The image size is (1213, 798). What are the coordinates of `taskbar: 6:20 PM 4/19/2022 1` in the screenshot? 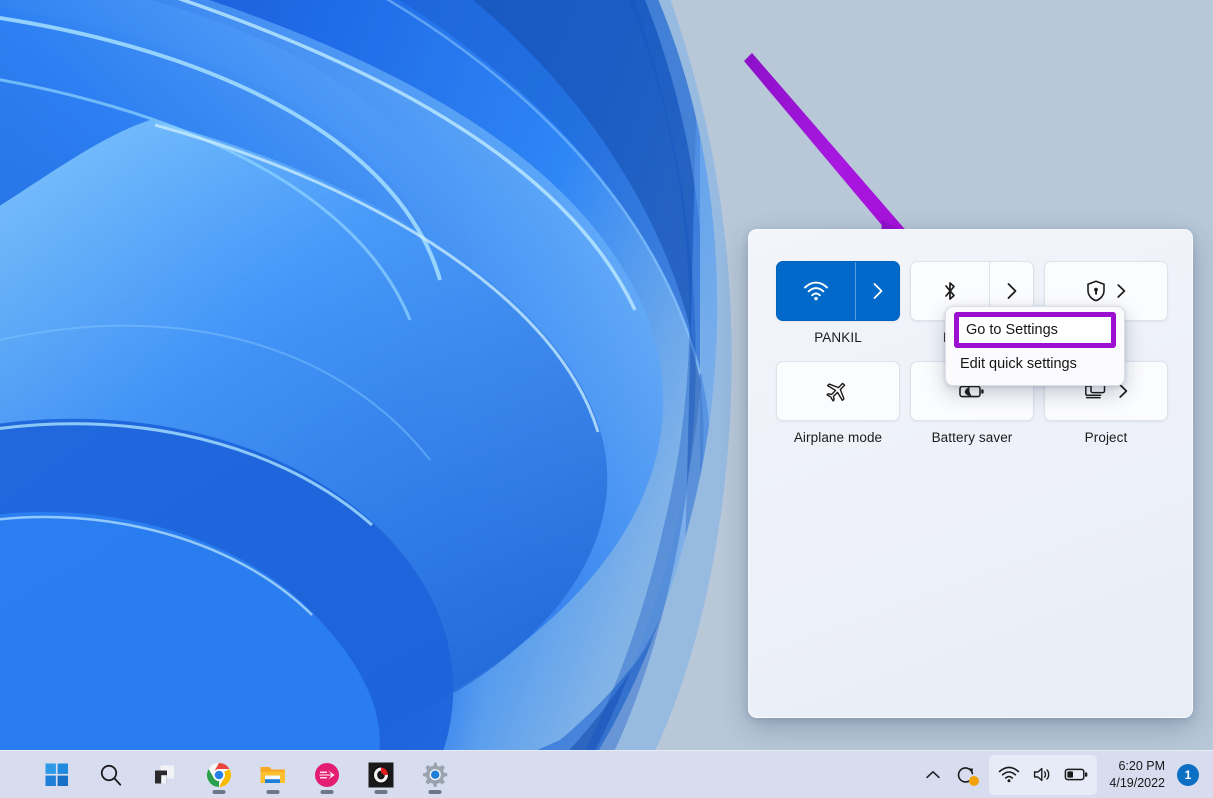 It's located at (606, 774).